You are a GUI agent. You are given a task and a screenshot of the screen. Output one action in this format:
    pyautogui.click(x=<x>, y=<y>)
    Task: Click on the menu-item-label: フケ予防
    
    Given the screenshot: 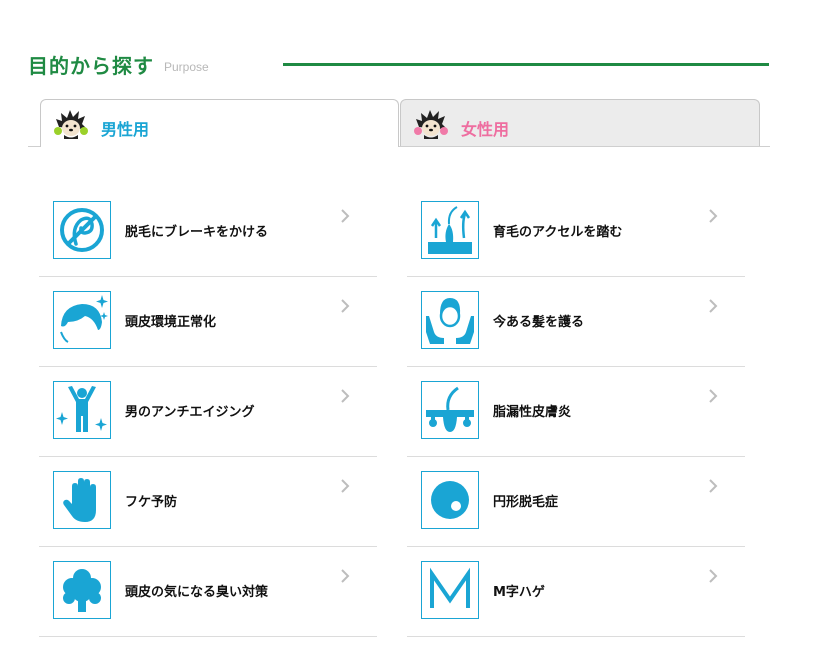 What is the action you would take?
    pyautogui.click(x=151, y=502)
    